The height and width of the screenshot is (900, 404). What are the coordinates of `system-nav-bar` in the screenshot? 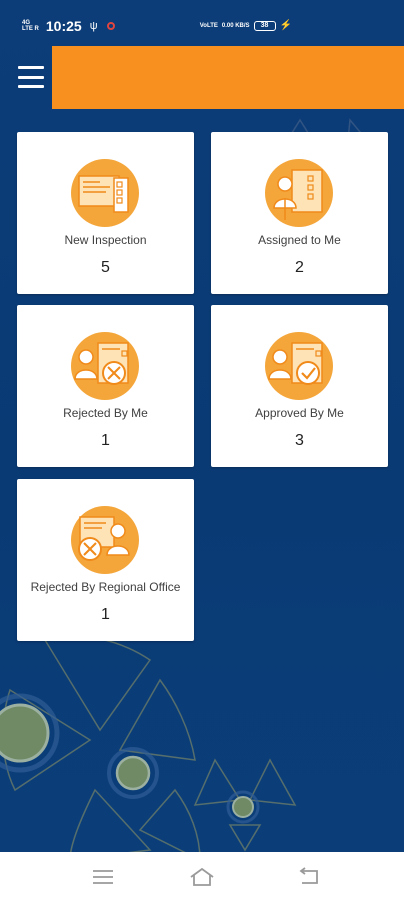 It's located at (202, 876).